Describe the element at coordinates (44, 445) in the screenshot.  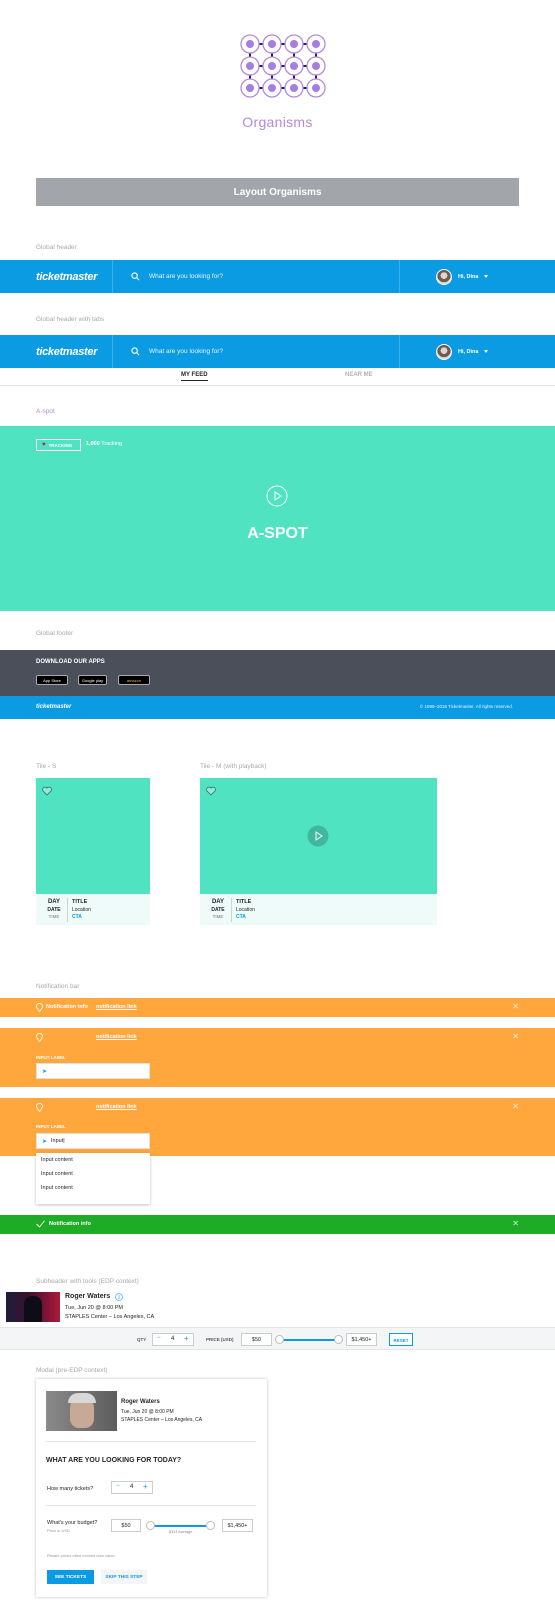
I see `heart-icon: ♥` at that location.